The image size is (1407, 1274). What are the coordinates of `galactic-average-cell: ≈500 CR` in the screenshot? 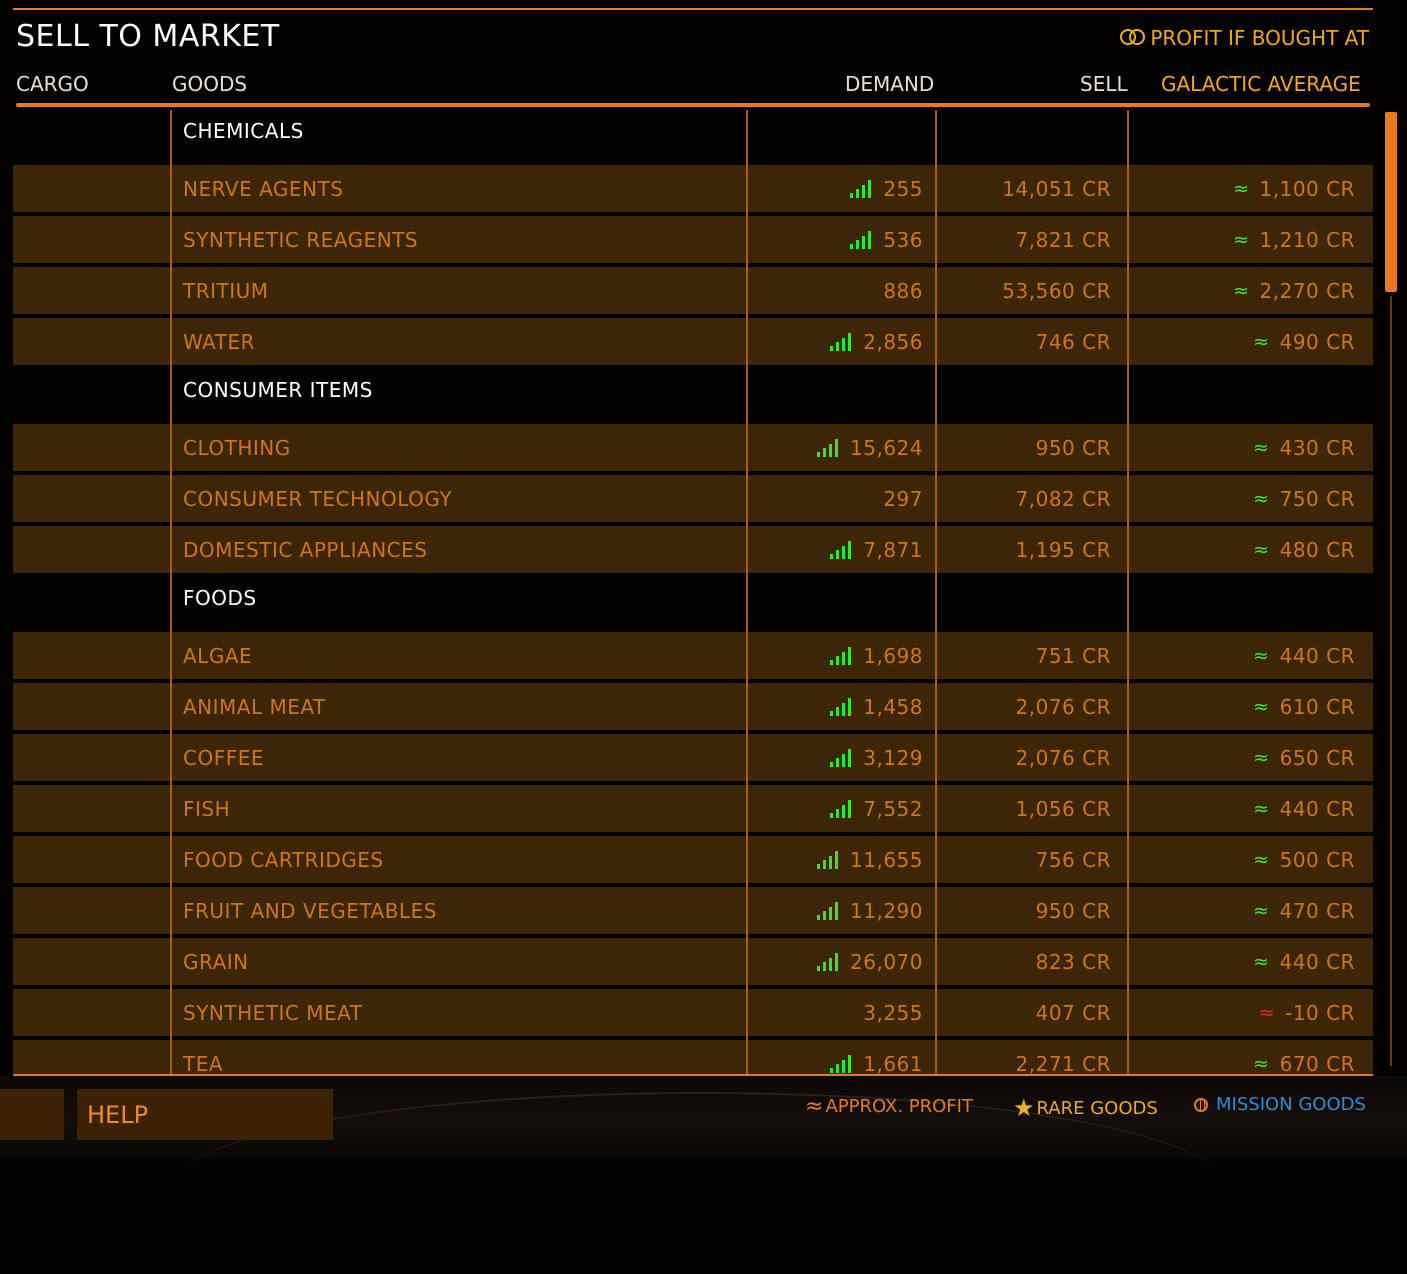 It's located at (1242, 859).